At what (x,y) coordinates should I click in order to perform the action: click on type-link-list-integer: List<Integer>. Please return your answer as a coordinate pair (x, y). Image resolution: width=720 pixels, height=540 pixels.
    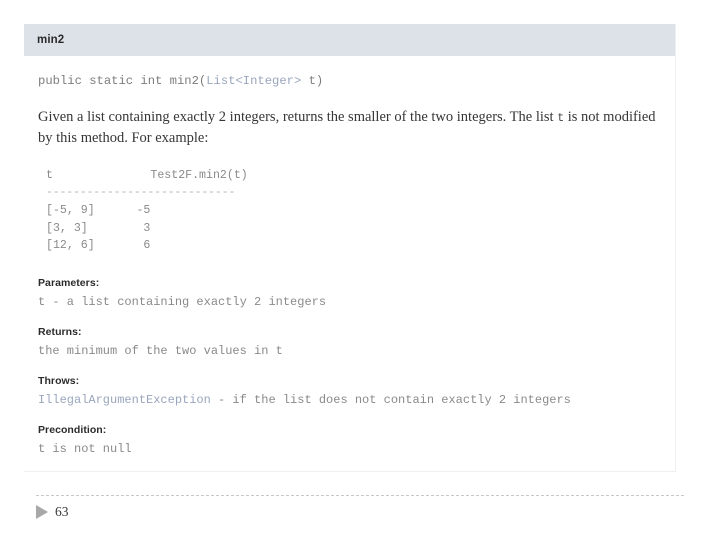
    Looking at the image, I should click on (253, 81).